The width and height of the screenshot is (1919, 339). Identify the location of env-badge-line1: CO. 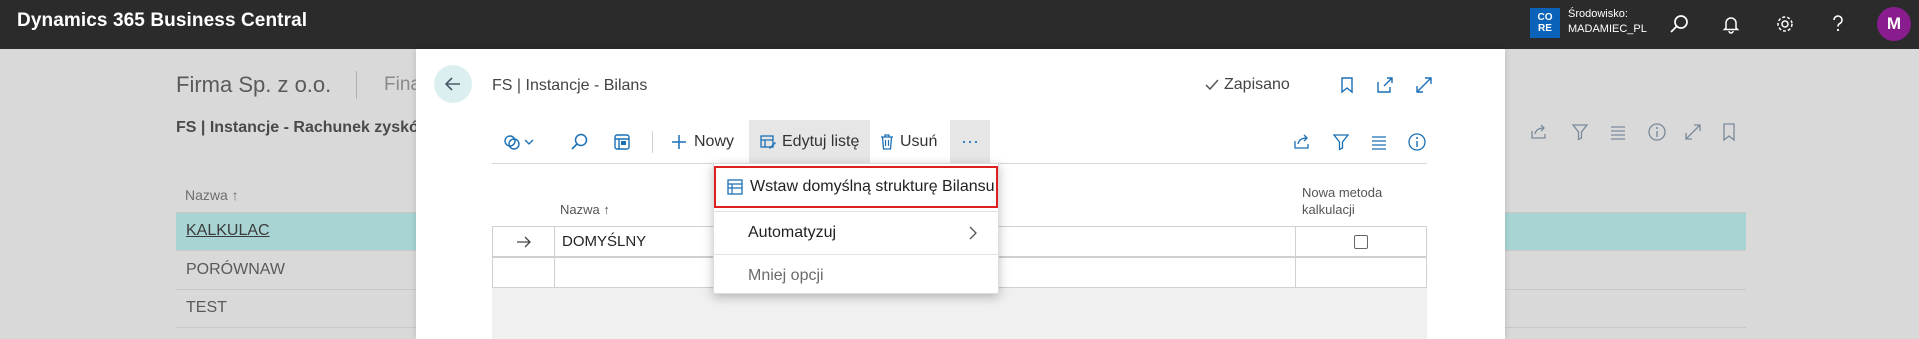
(1545, 17).